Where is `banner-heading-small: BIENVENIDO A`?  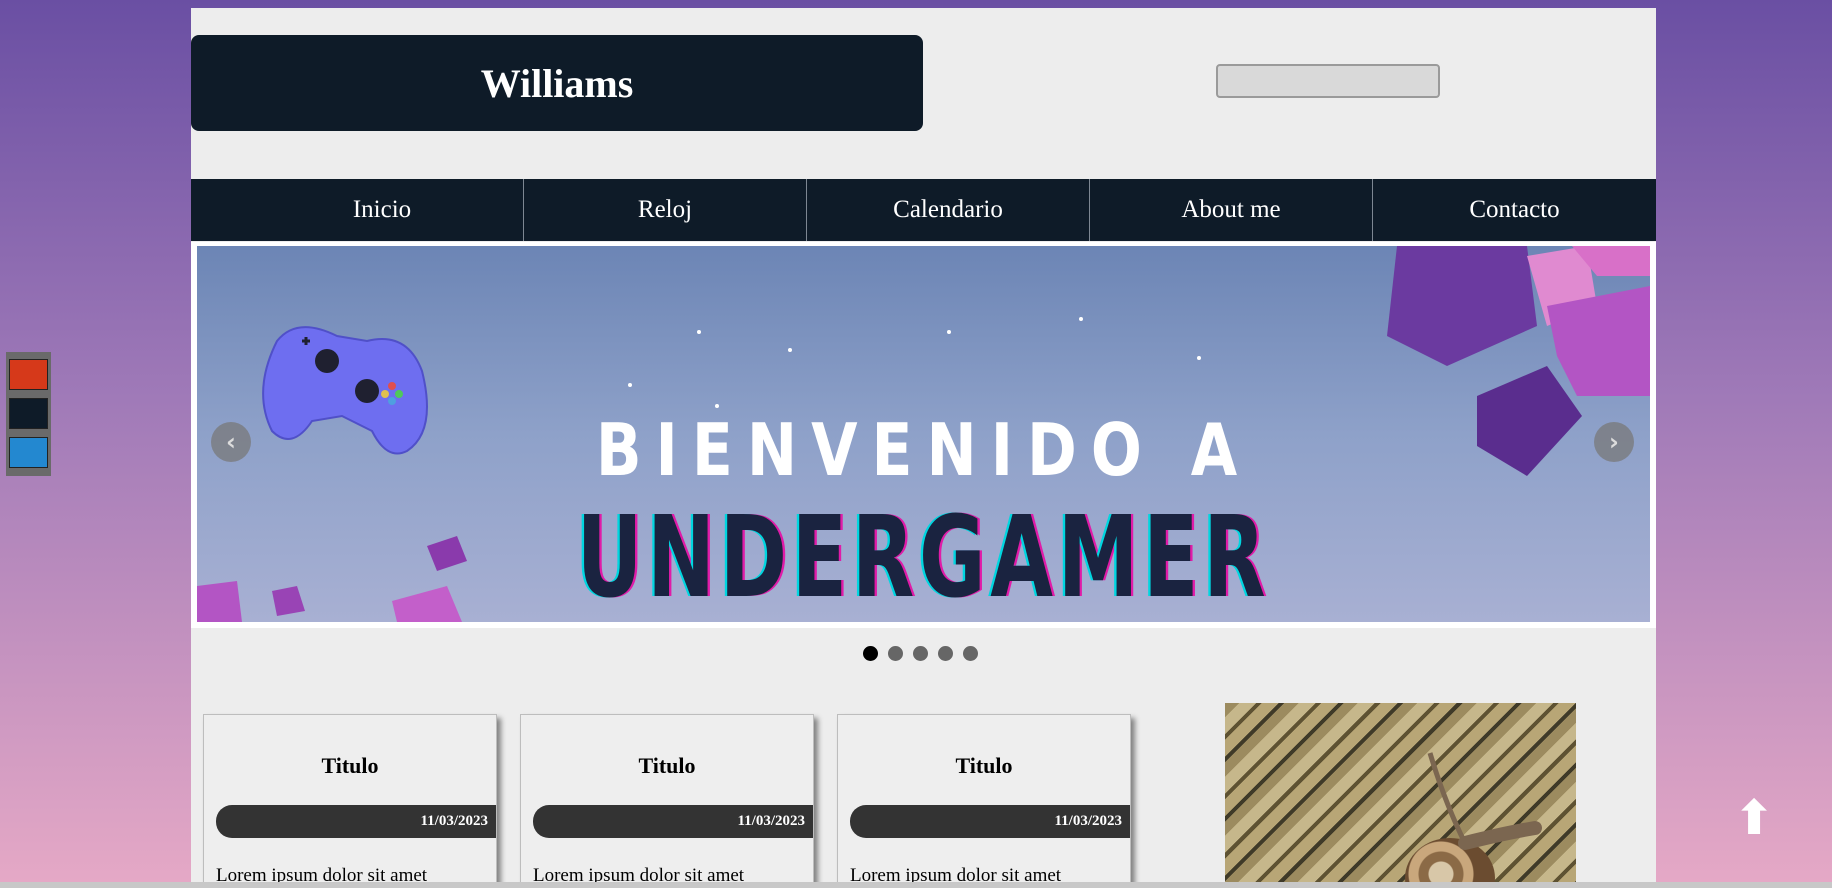 banner-heading-small: BIENVENIDO A is located at coordinates (923, 451).